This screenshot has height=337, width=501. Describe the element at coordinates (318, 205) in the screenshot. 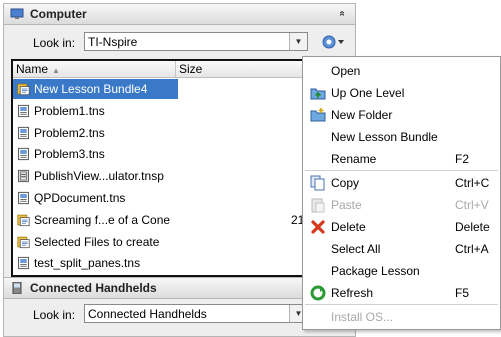

I see `paste-icon` at that location.